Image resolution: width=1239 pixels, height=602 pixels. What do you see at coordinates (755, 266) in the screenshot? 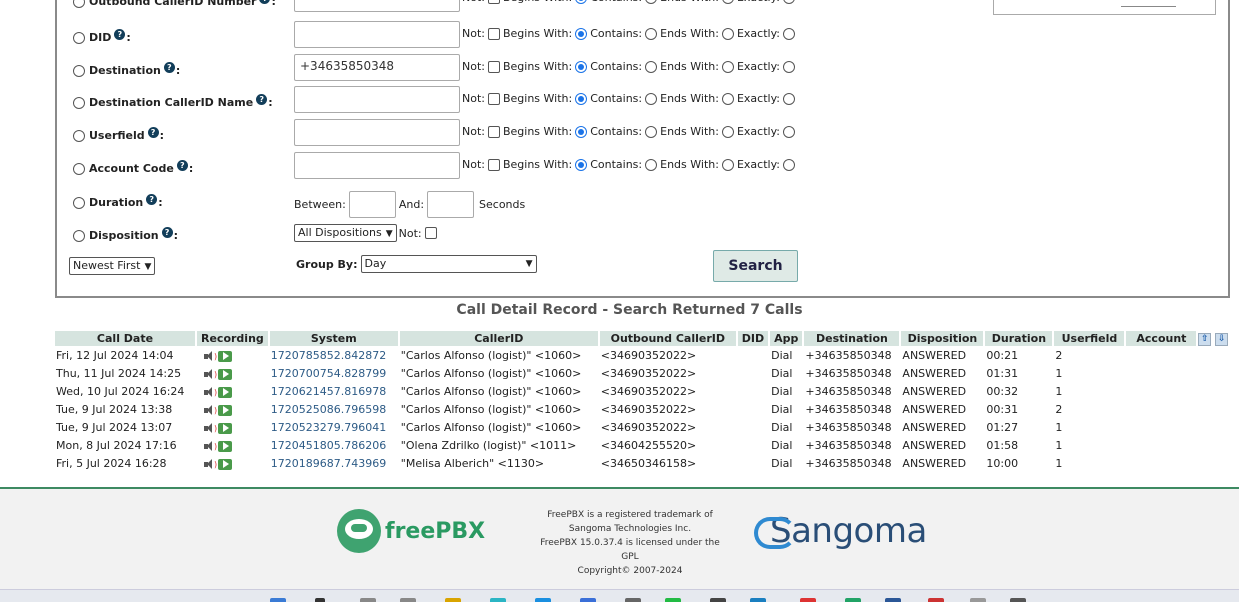
I see `search-button: Search` at bounding box center [755, 266].